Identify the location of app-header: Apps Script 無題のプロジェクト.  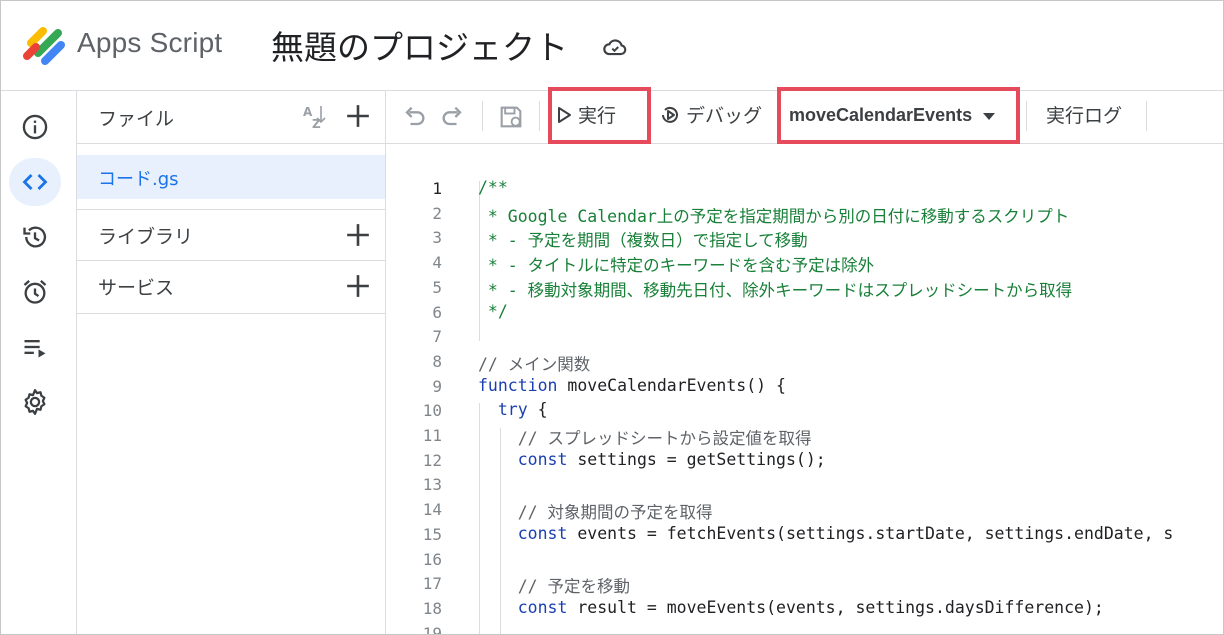
(612, 46).